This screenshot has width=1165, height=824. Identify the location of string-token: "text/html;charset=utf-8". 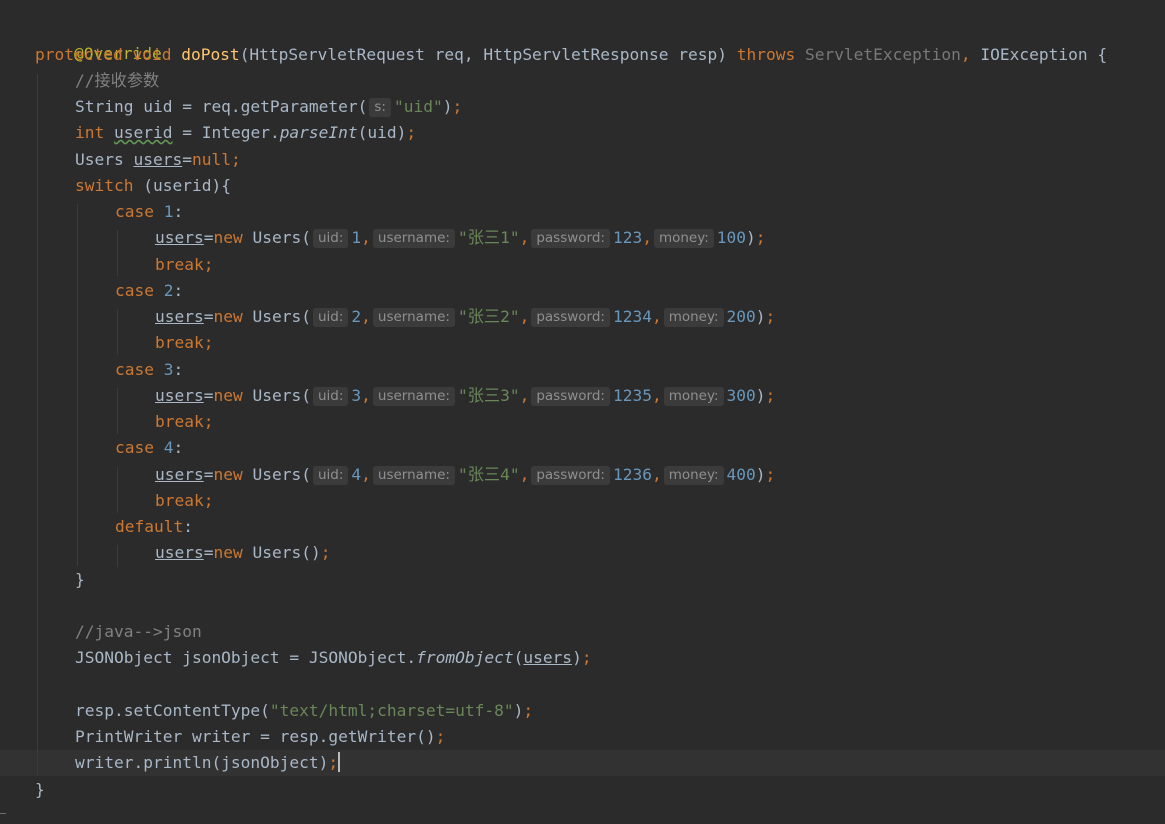
(391, 710).